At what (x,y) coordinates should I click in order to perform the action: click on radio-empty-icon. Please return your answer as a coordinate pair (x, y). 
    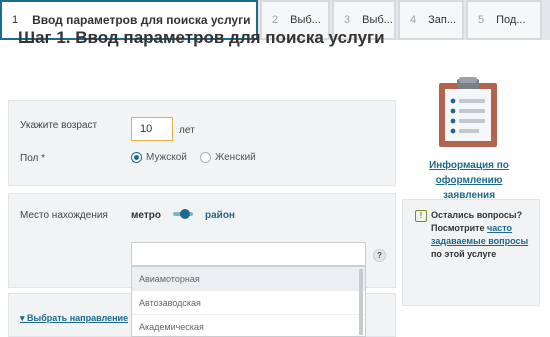
    Looking at the image, I should click on (205, 157).